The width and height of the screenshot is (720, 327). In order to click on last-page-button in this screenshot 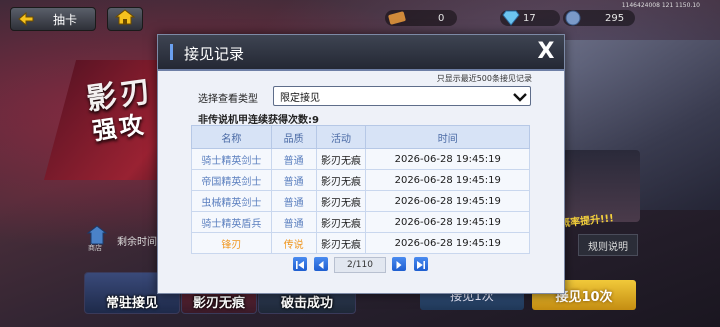, I will do `click(421, 264)`.